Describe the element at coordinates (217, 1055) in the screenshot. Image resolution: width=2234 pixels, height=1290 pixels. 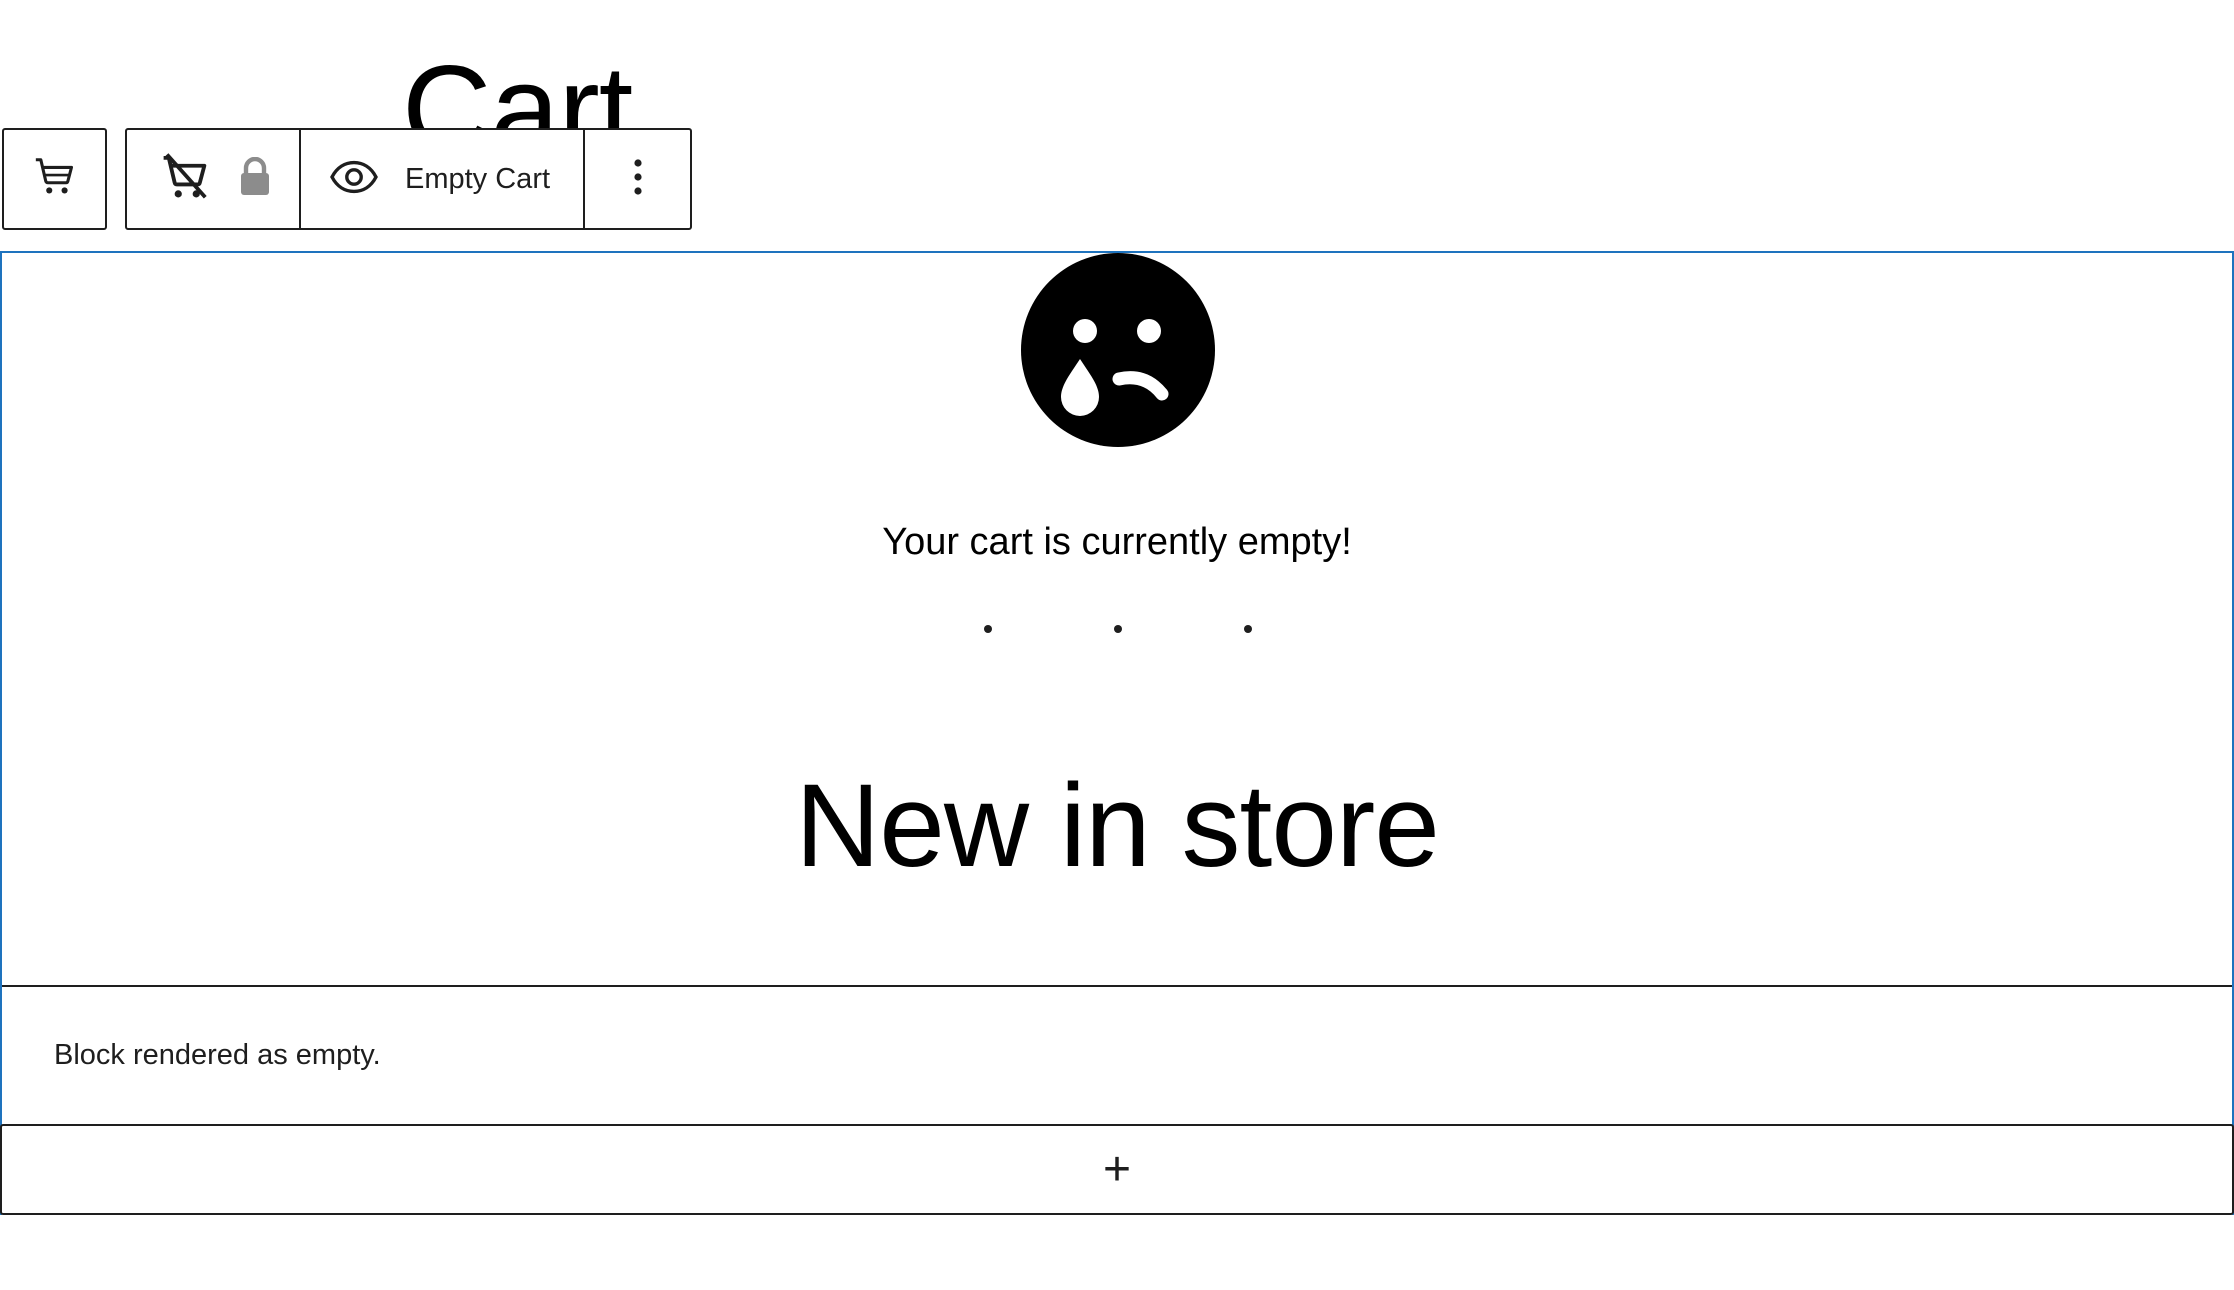
I see `block-rendered-notice: Block rendered as empty.` at that location.